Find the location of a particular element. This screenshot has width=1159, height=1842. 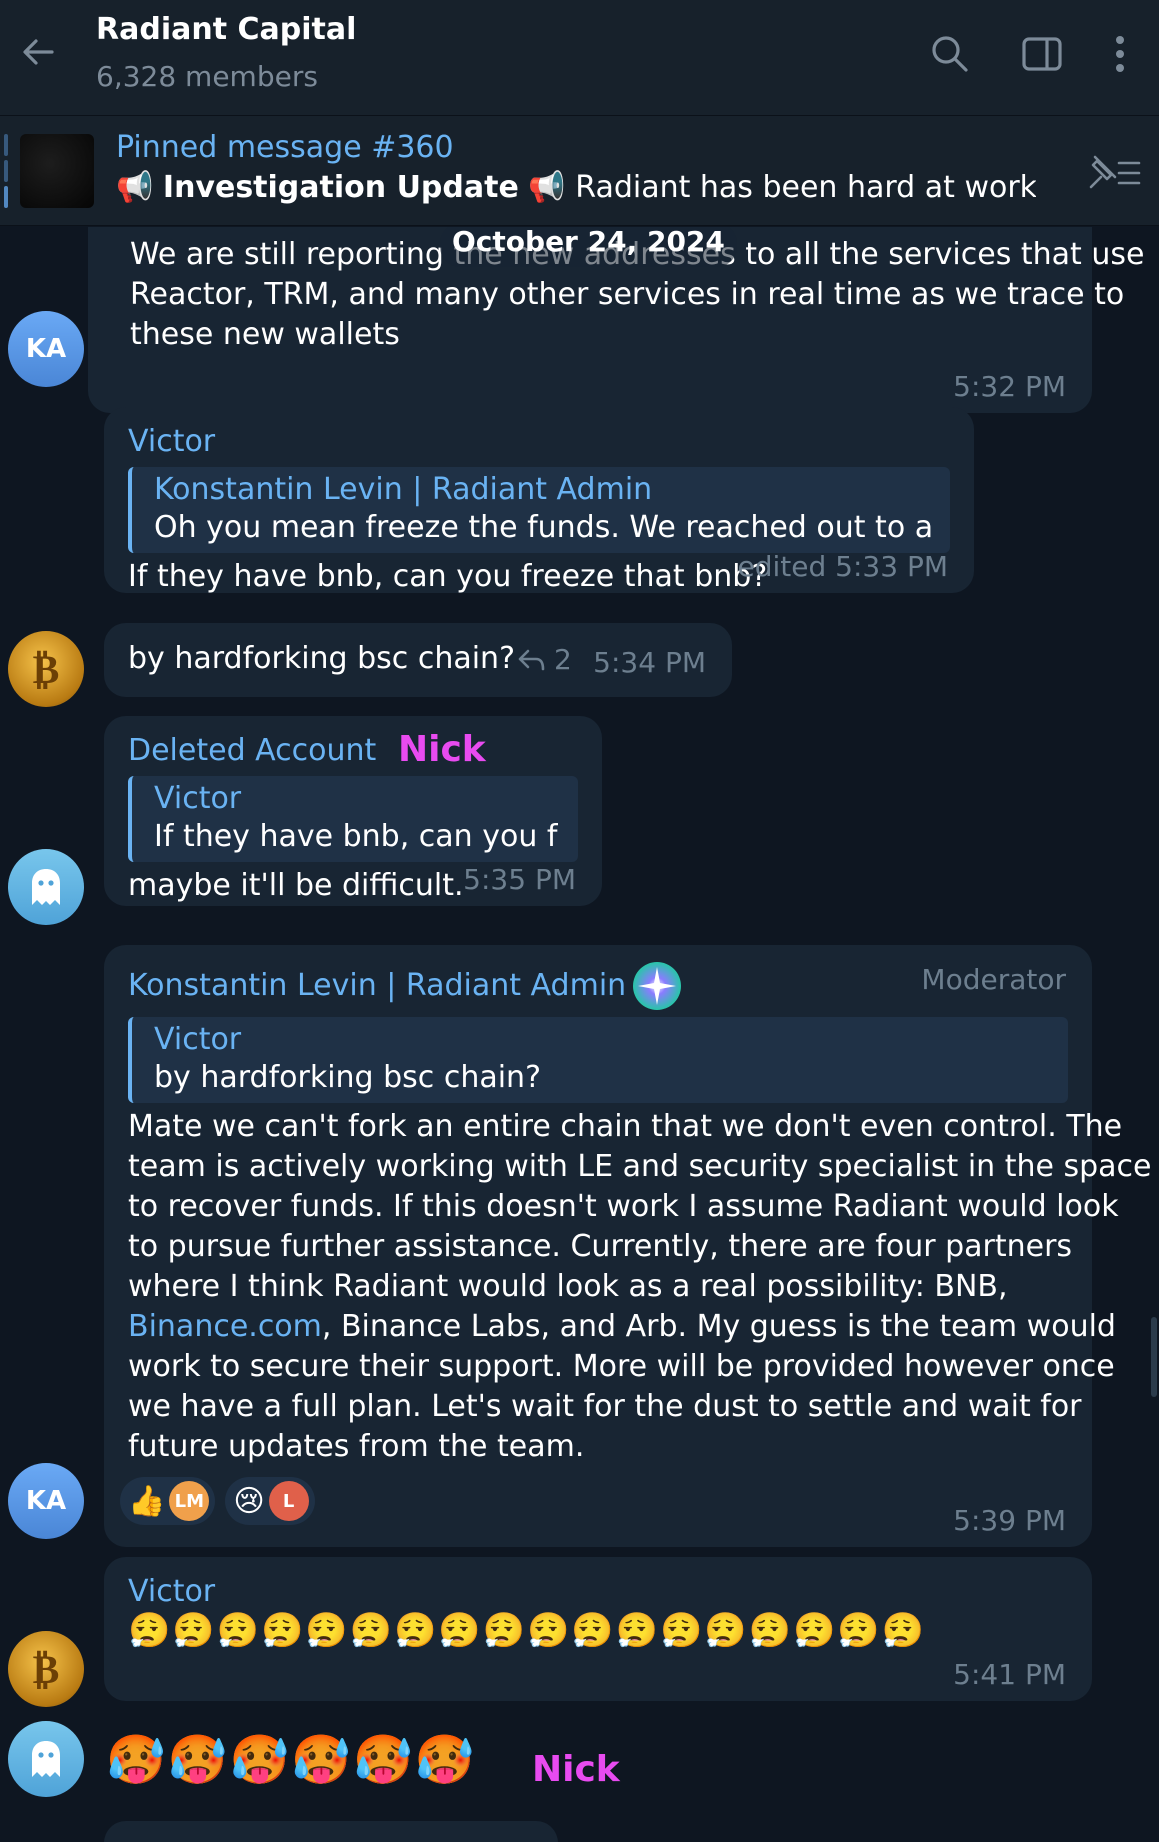

sidebar-panel-icon is located at coordinates (1042, 54).